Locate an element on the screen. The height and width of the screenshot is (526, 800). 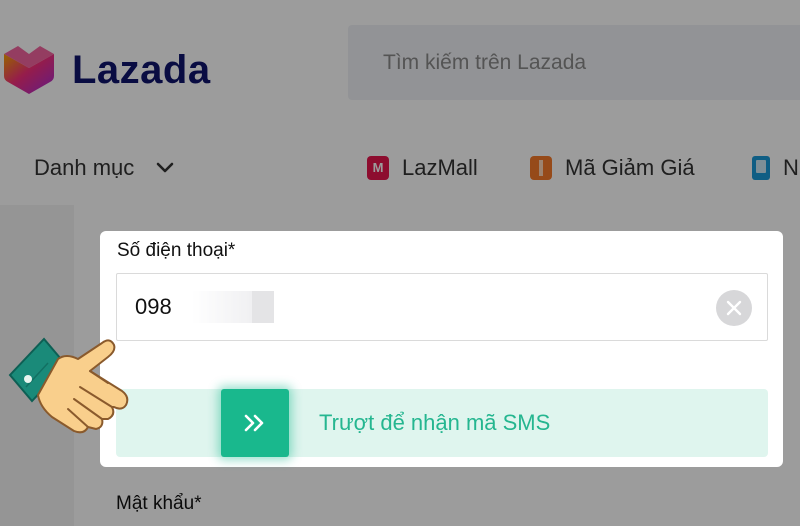
slider-handle is located at coordinates (255, 423).